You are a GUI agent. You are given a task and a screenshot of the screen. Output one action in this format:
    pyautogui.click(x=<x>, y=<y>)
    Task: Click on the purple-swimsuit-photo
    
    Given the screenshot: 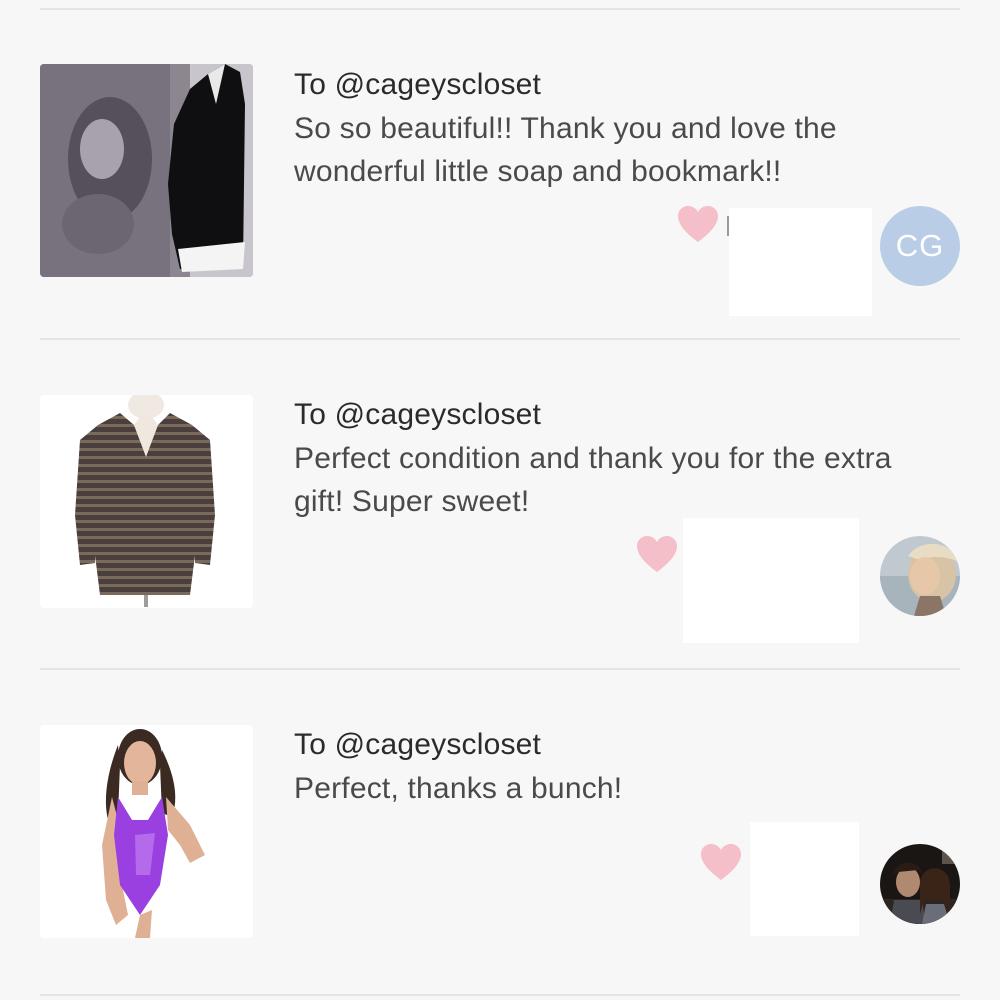 What is the action you would take?
    pyautogui.click(x=146, y=831)
    